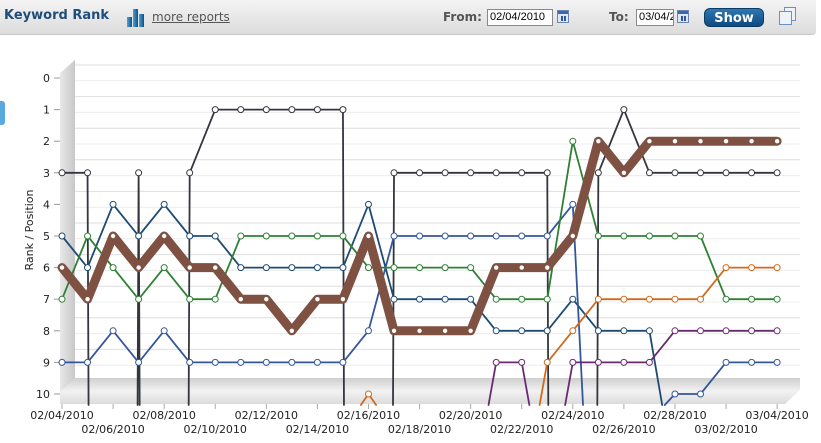  Describe the element at coordinates (46, 173) in the screenshot. I see `y-tick-label: 3` at that location.